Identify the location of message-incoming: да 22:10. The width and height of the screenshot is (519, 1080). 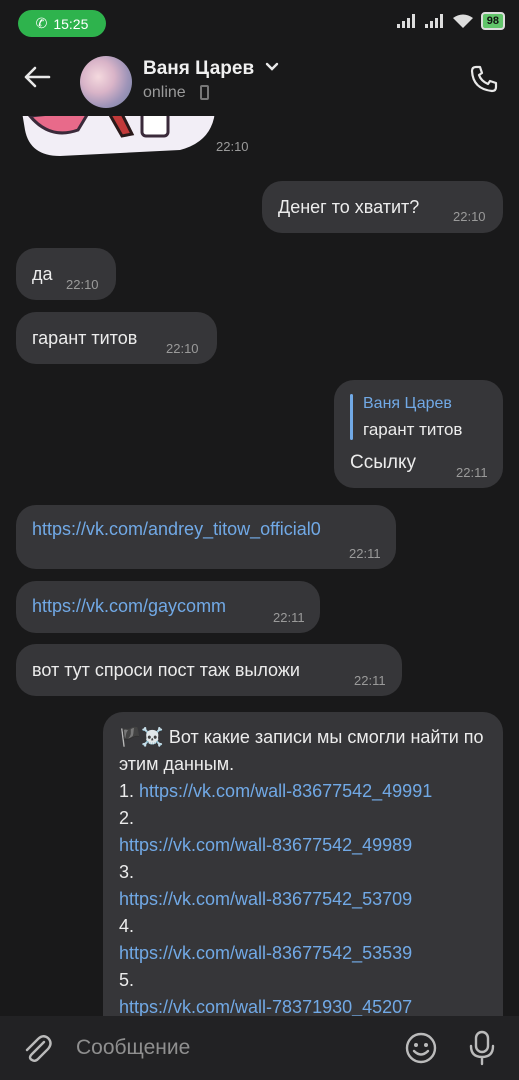
(66, 274).